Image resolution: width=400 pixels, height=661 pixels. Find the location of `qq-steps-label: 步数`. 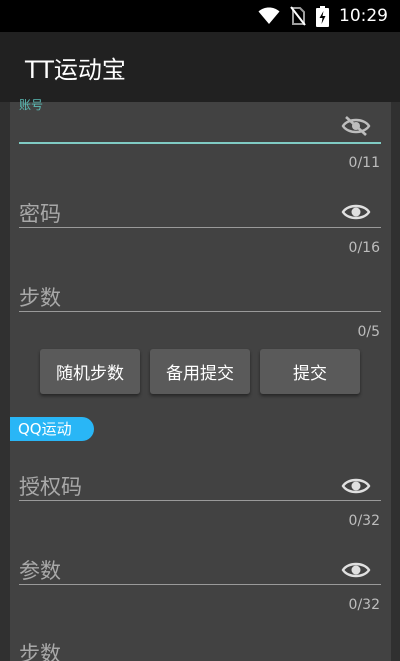

qq-steps-label: 步数 is located at coordinates (40, 651).